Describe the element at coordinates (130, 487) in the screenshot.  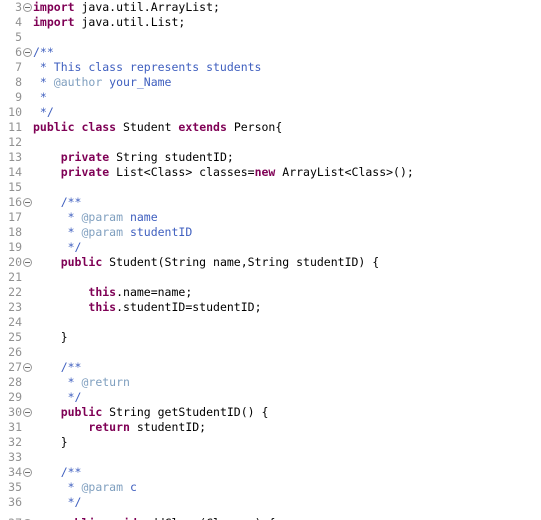
I see `code-token: c` at that location.